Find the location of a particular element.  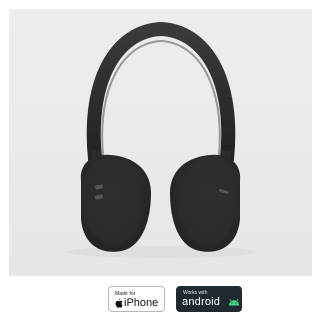

made-for-iphone-badge: Made for iPhone is located at coordinates (136, 299).